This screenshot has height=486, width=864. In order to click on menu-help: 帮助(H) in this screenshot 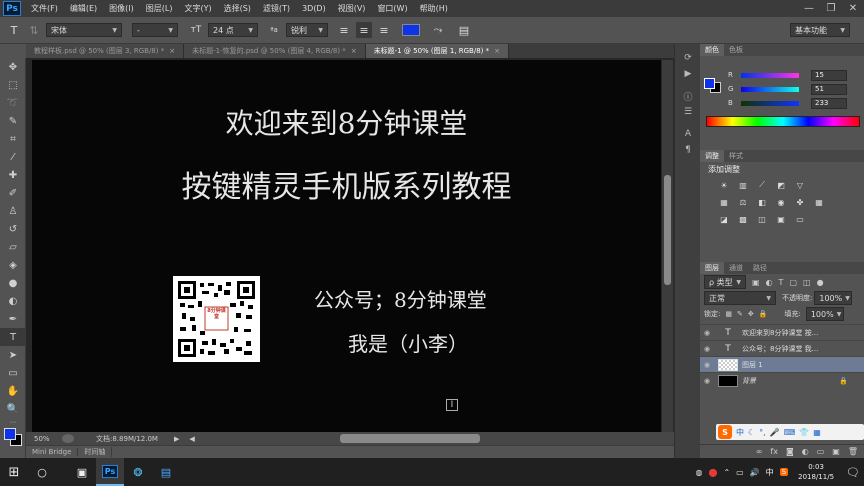, I will do `click(434, 8)`.